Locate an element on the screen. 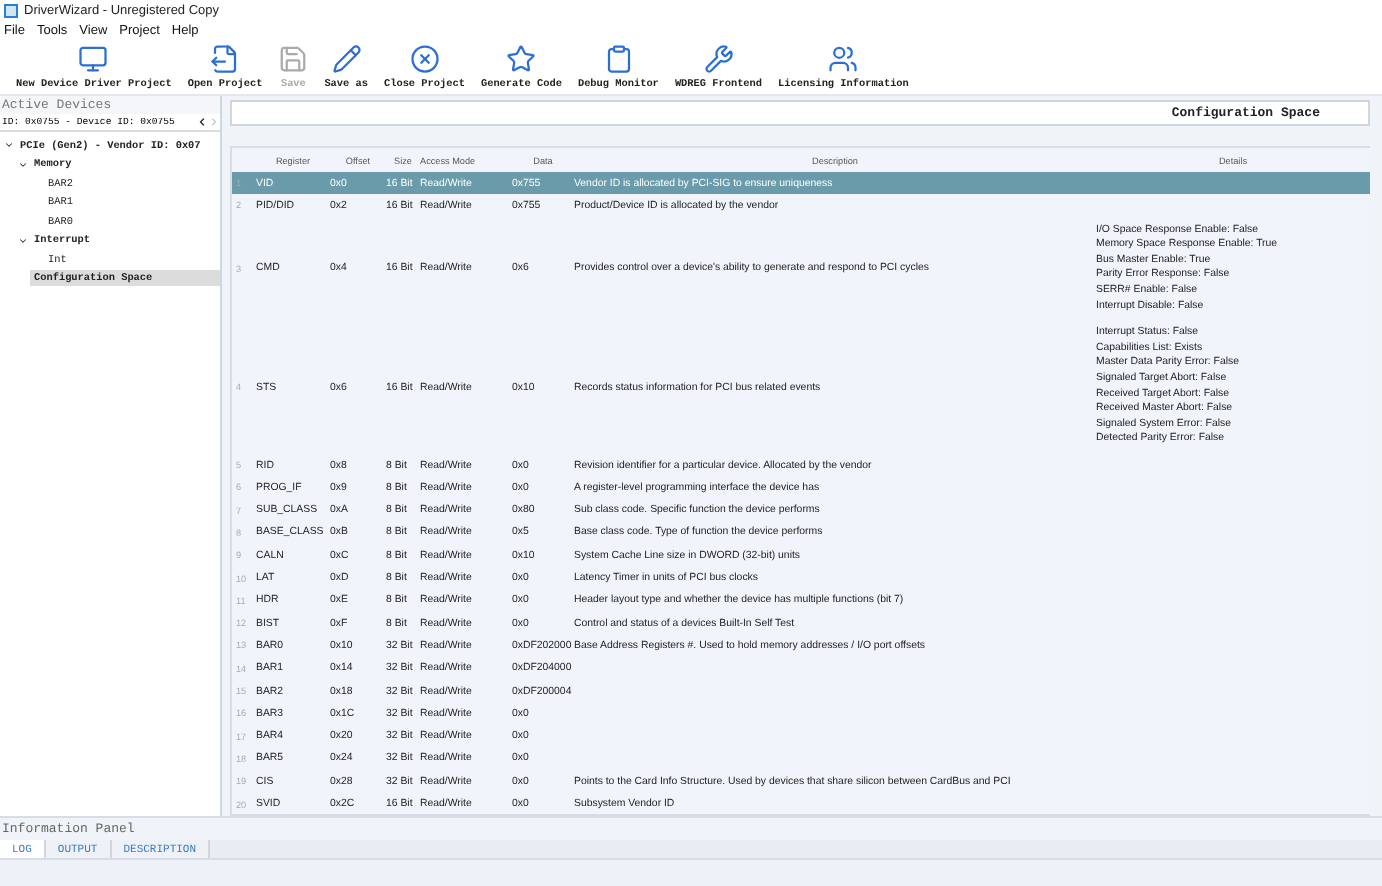 Image resolution: width=1382 pixels, height=886 pixels. save-icon is located at coordinates (293, 59).